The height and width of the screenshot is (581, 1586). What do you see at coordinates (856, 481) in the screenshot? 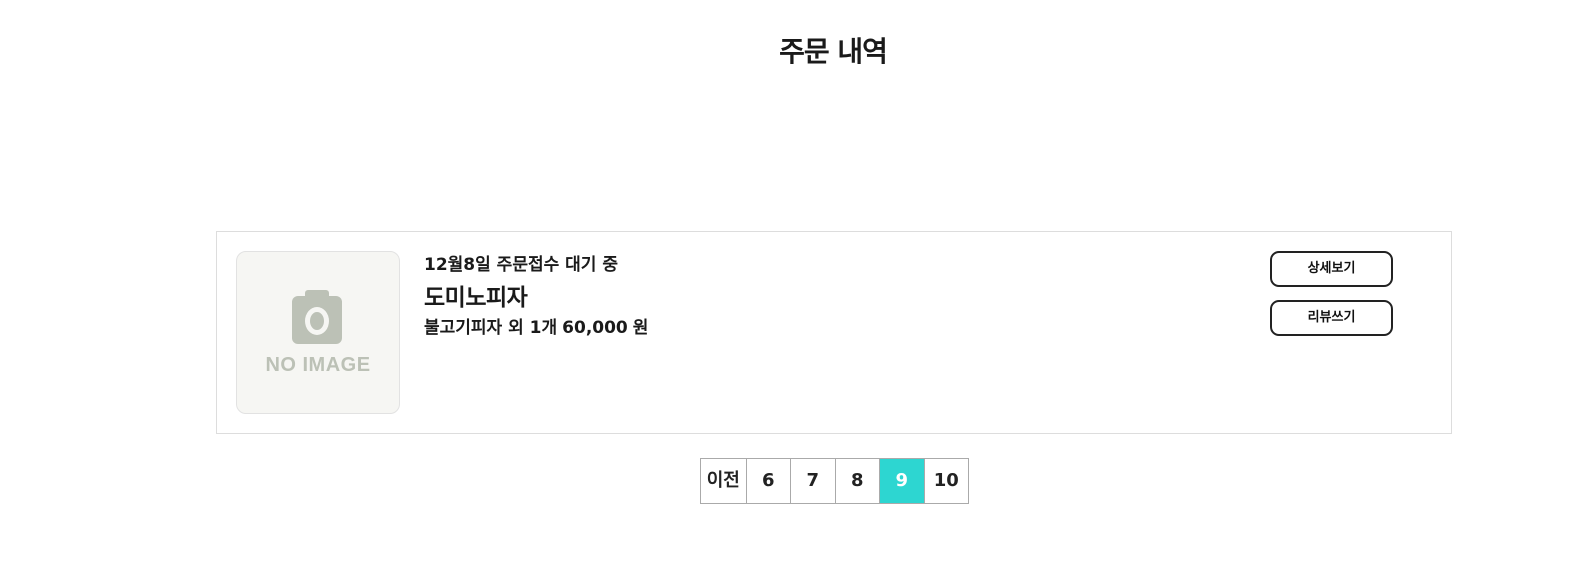
I see `pagination-page: 8` at bounding box center [856, 481].